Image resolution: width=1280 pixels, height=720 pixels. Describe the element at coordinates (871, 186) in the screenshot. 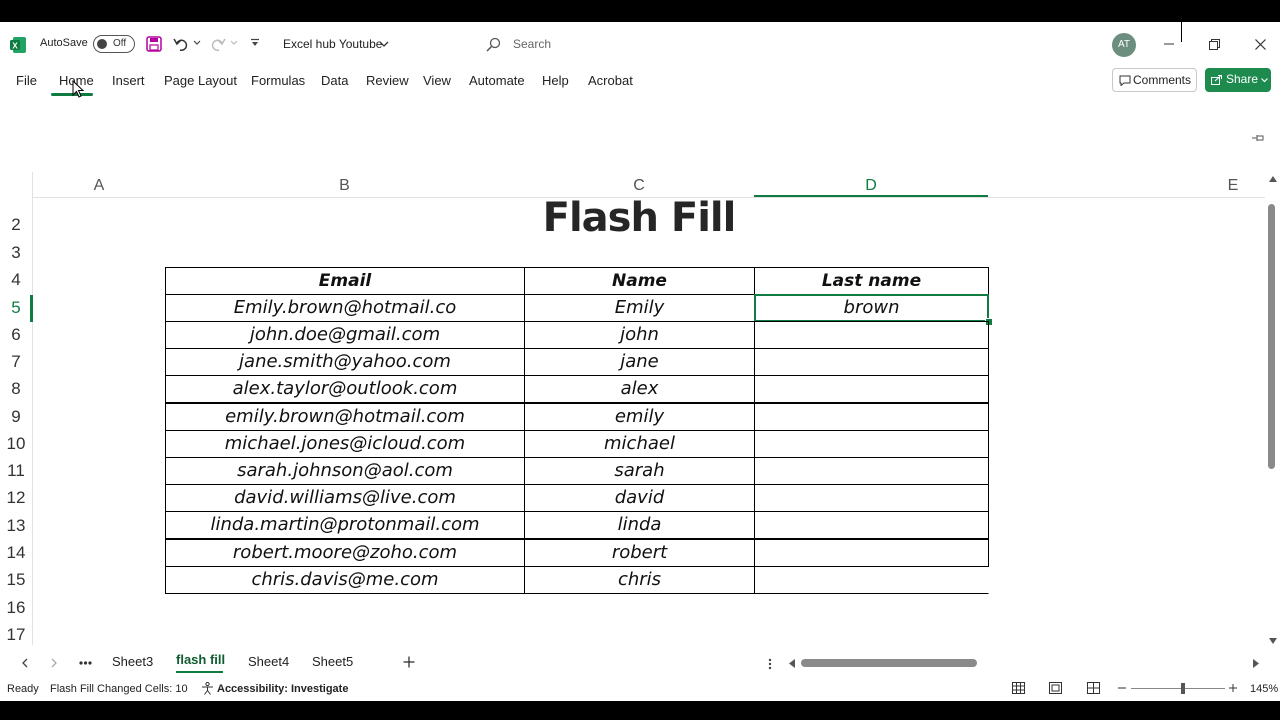

I see `column-header-d: D` at that location.